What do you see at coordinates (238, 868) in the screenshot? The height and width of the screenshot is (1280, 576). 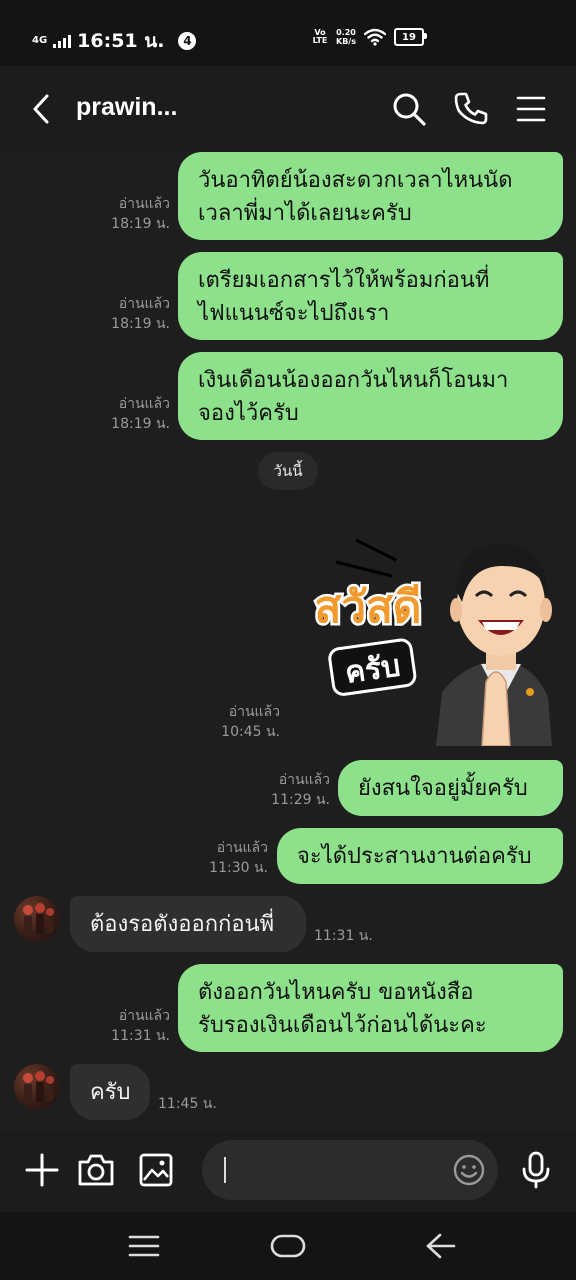 I see `message-time: 11:30 น.` at bounding box center [238, 868].